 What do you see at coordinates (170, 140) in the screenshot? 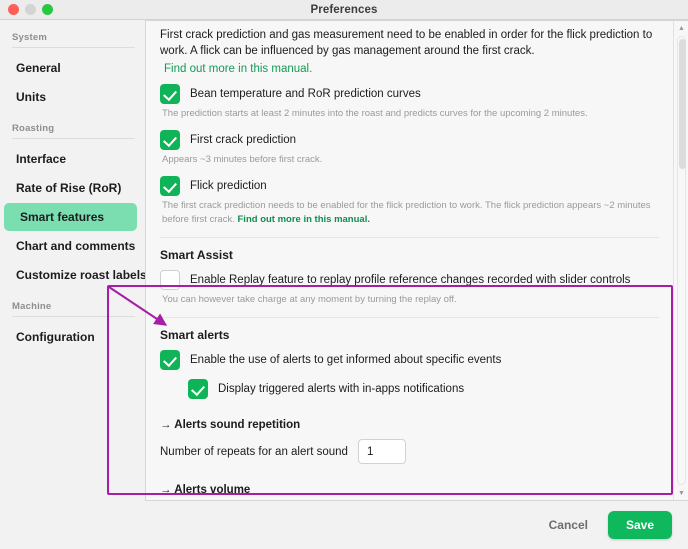
I see `checkbox-first-crack-prediction` at bounding box center [170, 140].